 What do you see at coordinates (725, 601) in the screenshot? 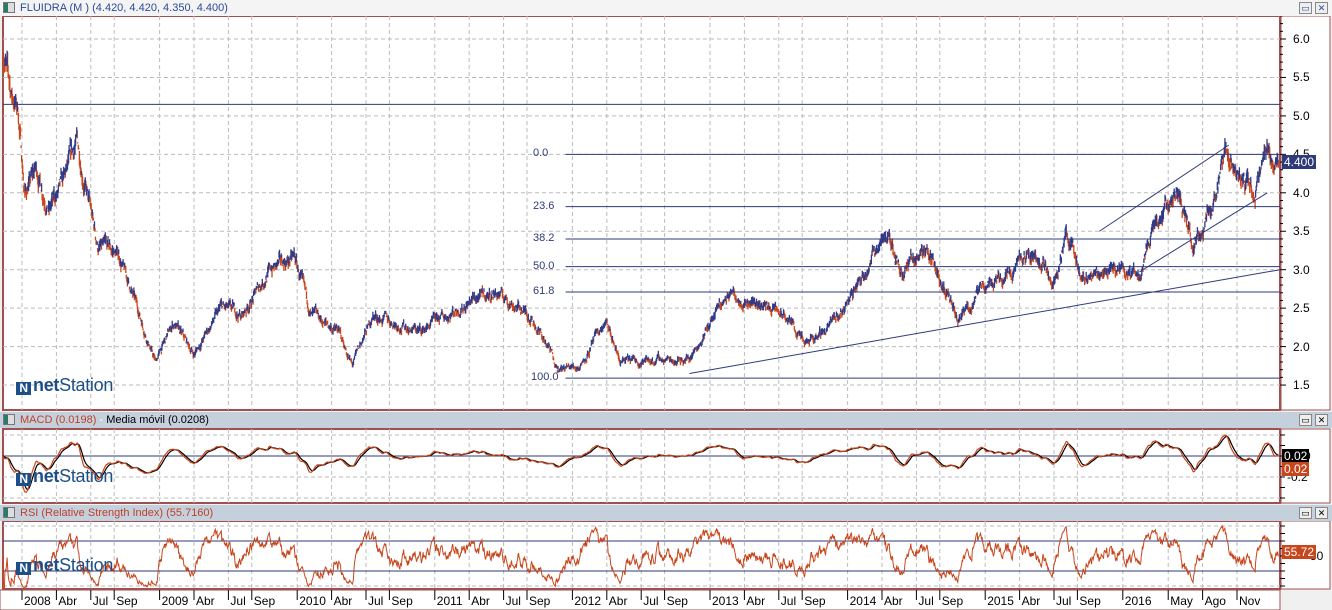
I see `time-label: 2013` at bounding box center [725, 601].